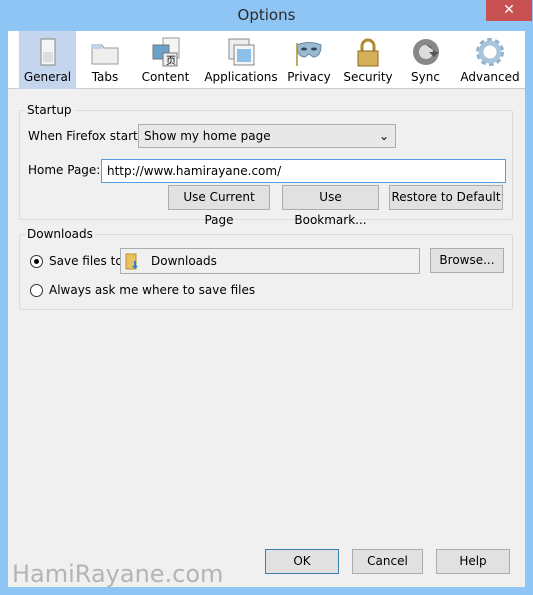  What do you see at coordinates (47, 52) in the screenshot?
I see `light-switch-icon` at bounding box center [47, 52].